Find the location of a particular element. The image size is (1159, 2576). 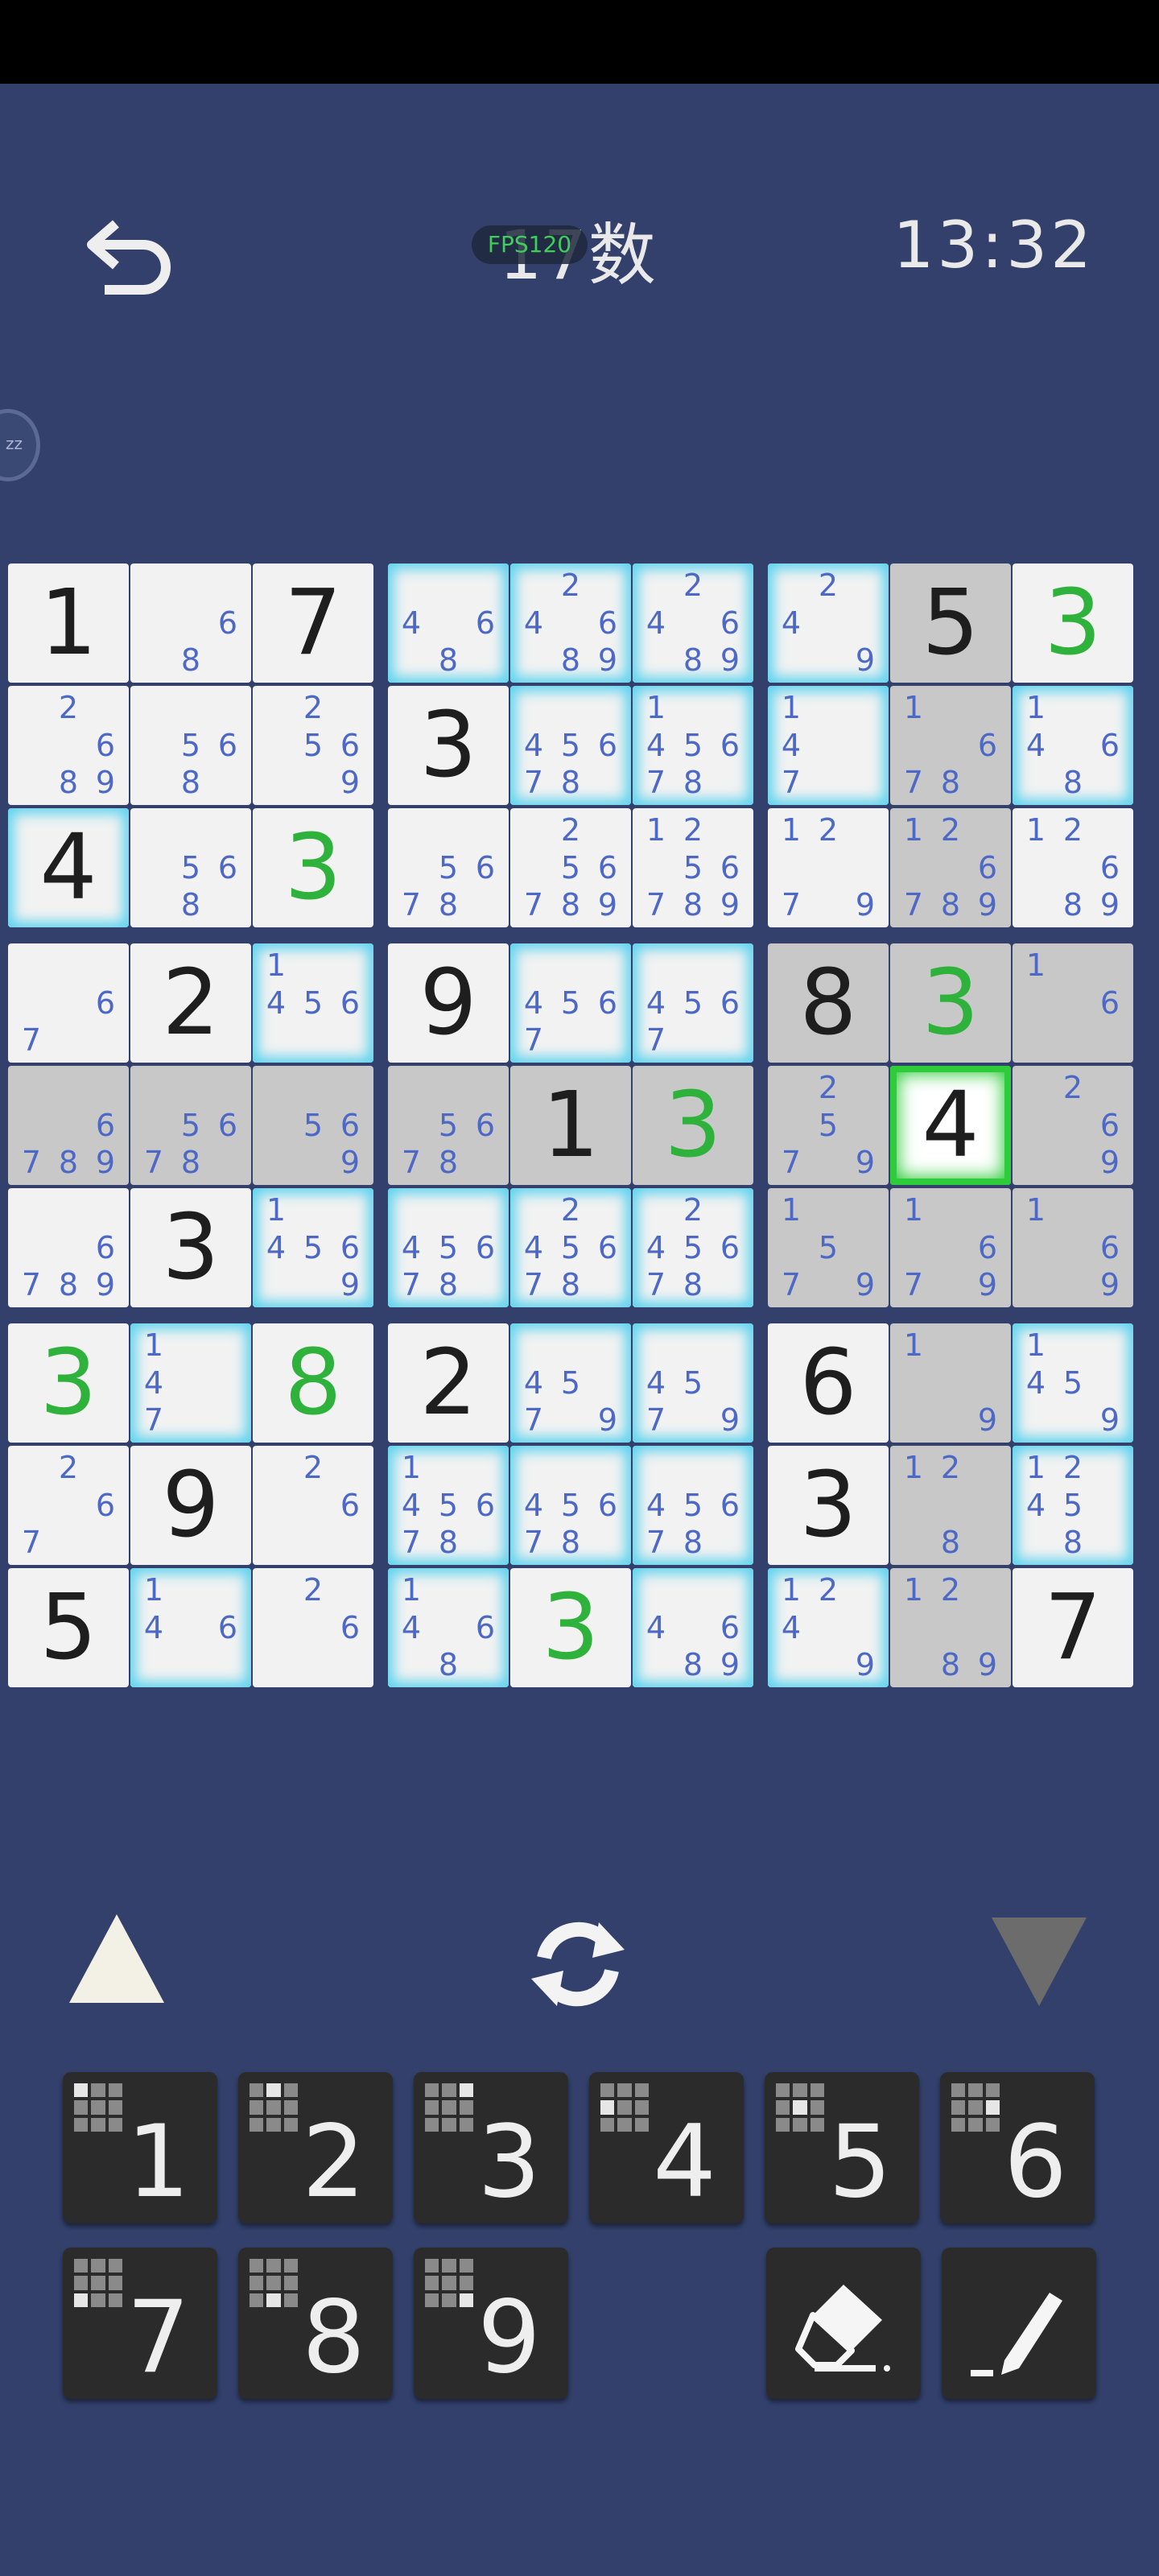

cell-r9c6: 4 689 is located at coordinates (693, 1627).